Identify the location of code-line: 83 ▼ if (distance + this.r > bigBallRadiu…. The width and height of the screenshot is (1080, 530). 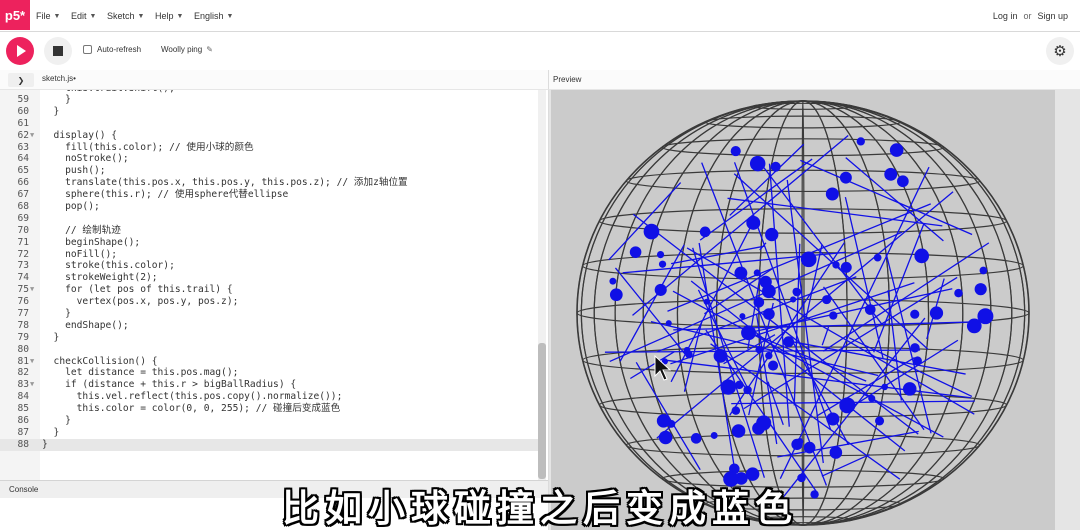
(270, 385).